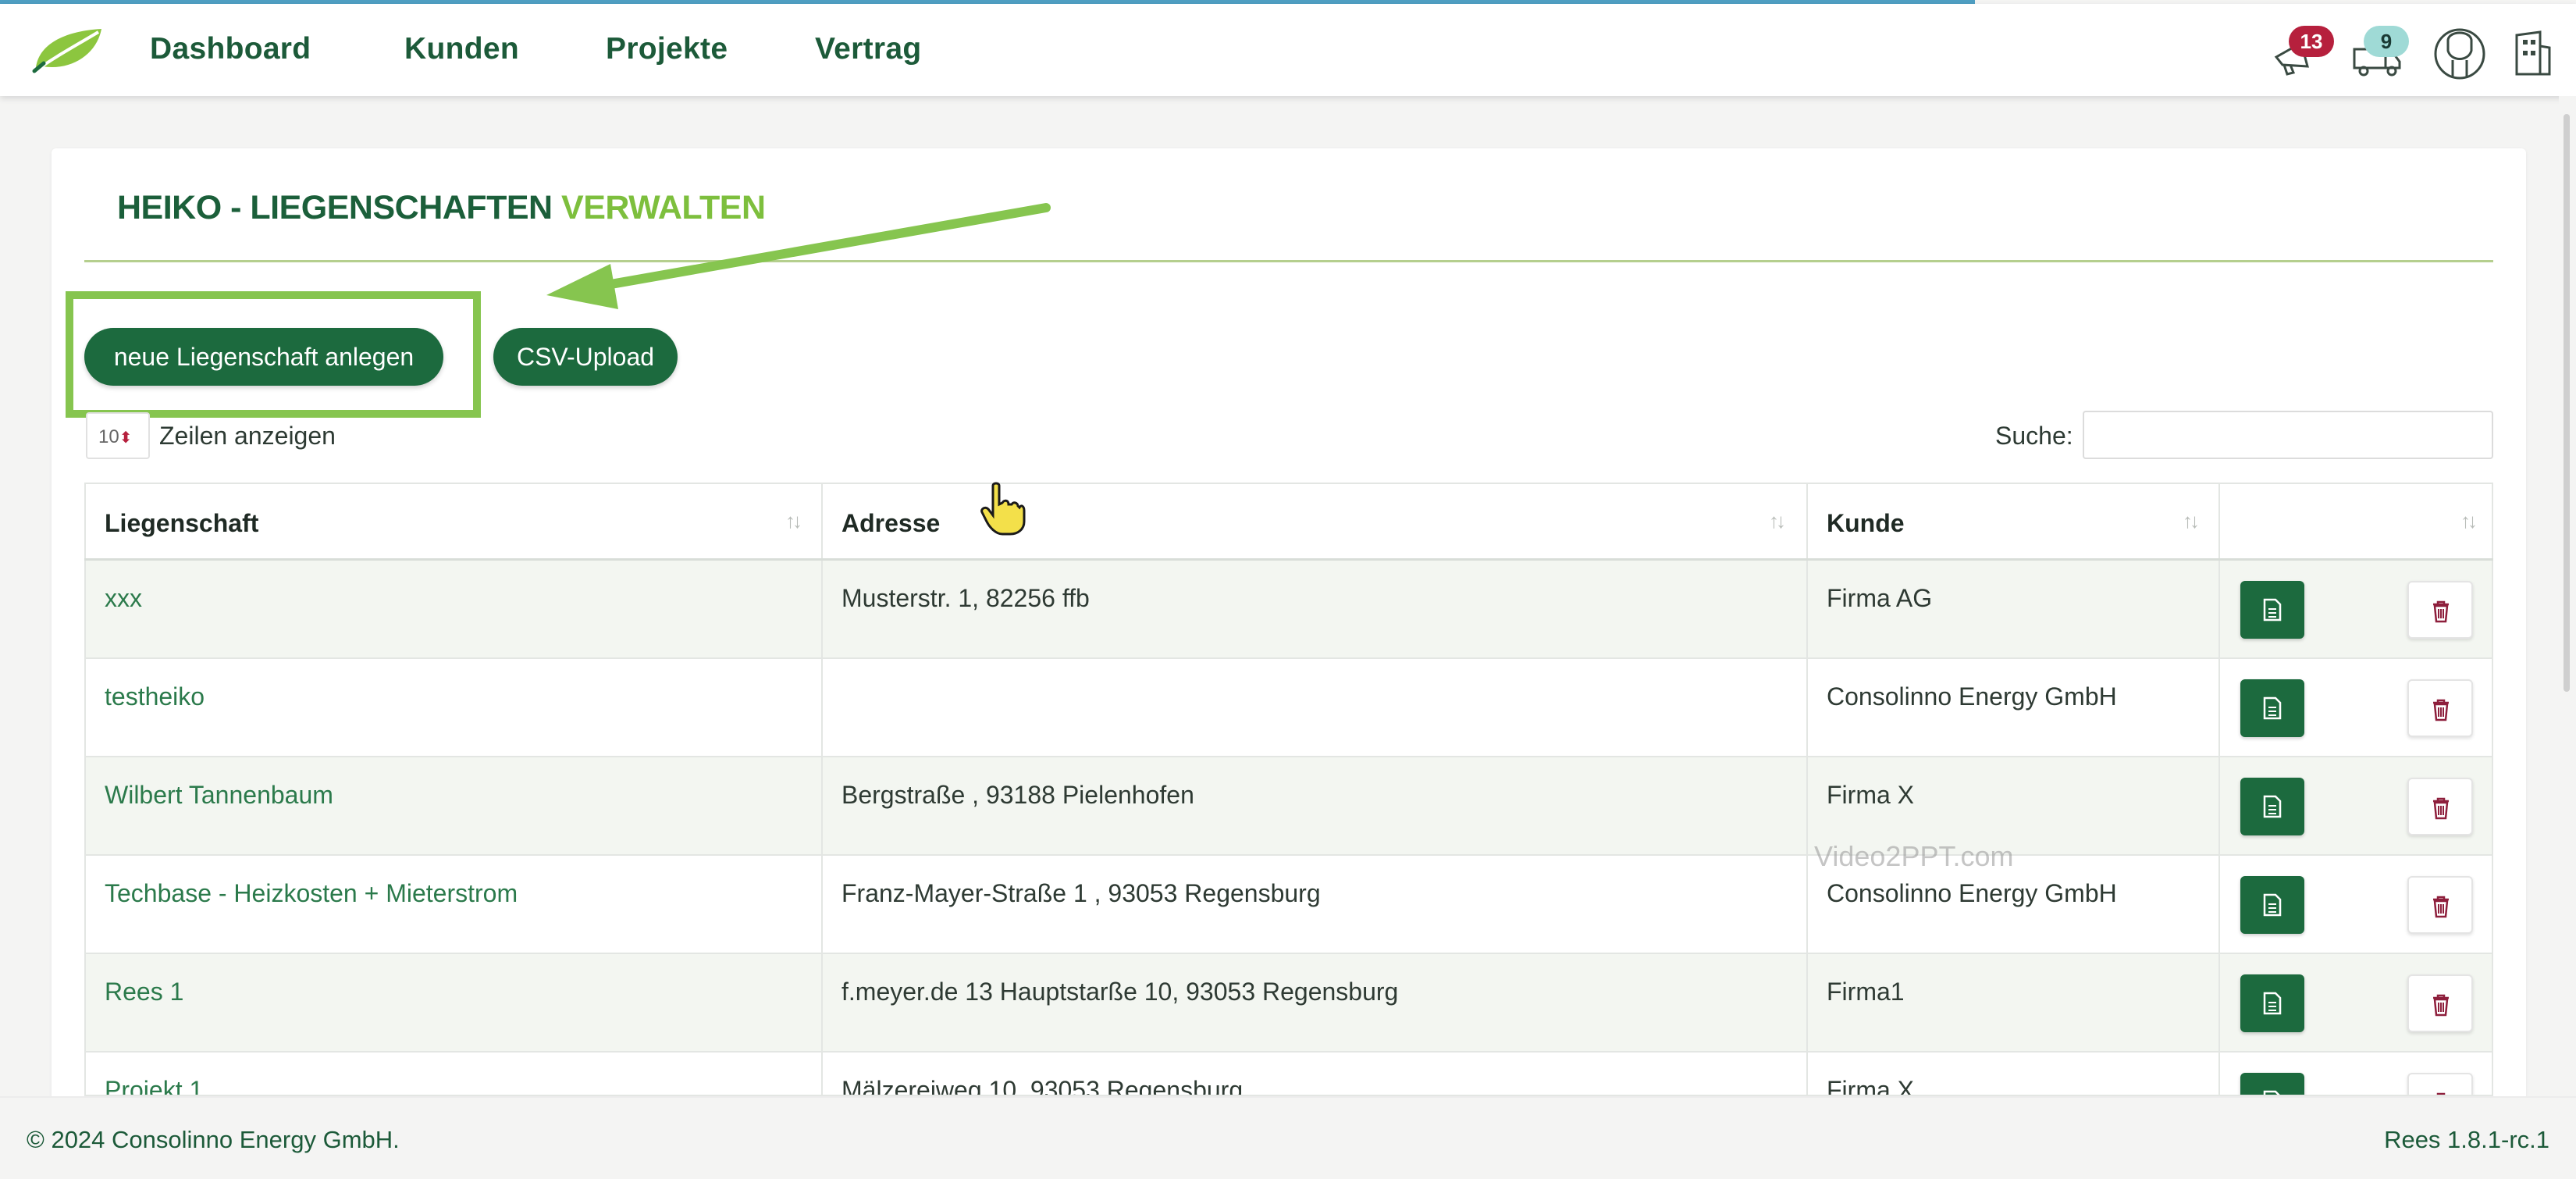 This screenshot has width=2576, height=1179. Describe the element at coordinates (1018, 795) in the screenshot. I see `cell-text: Bergstraße , 93188 Pielenhofen` at that location.